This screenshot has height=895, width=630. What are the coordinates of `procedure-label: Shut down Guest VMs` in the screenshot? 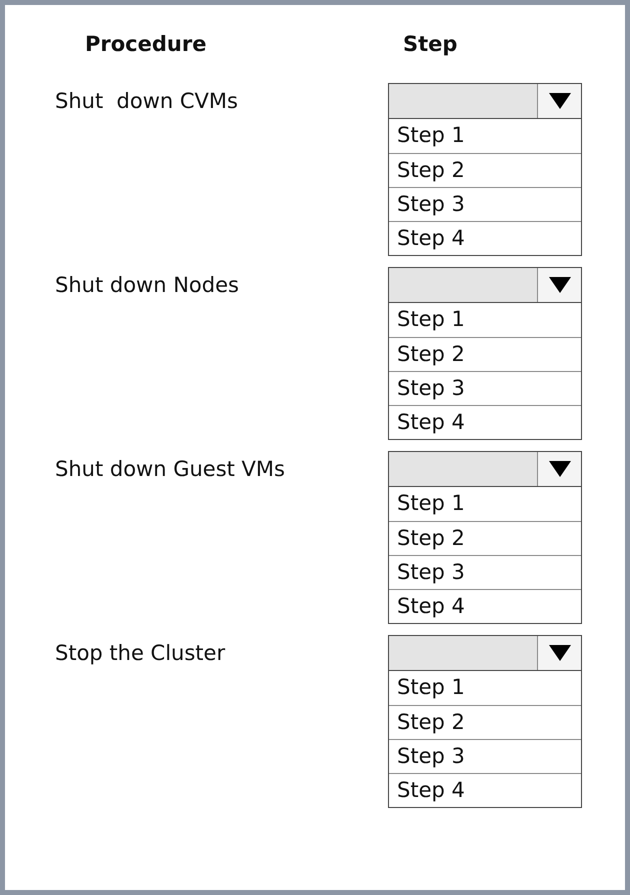 It's located at (170, 469).